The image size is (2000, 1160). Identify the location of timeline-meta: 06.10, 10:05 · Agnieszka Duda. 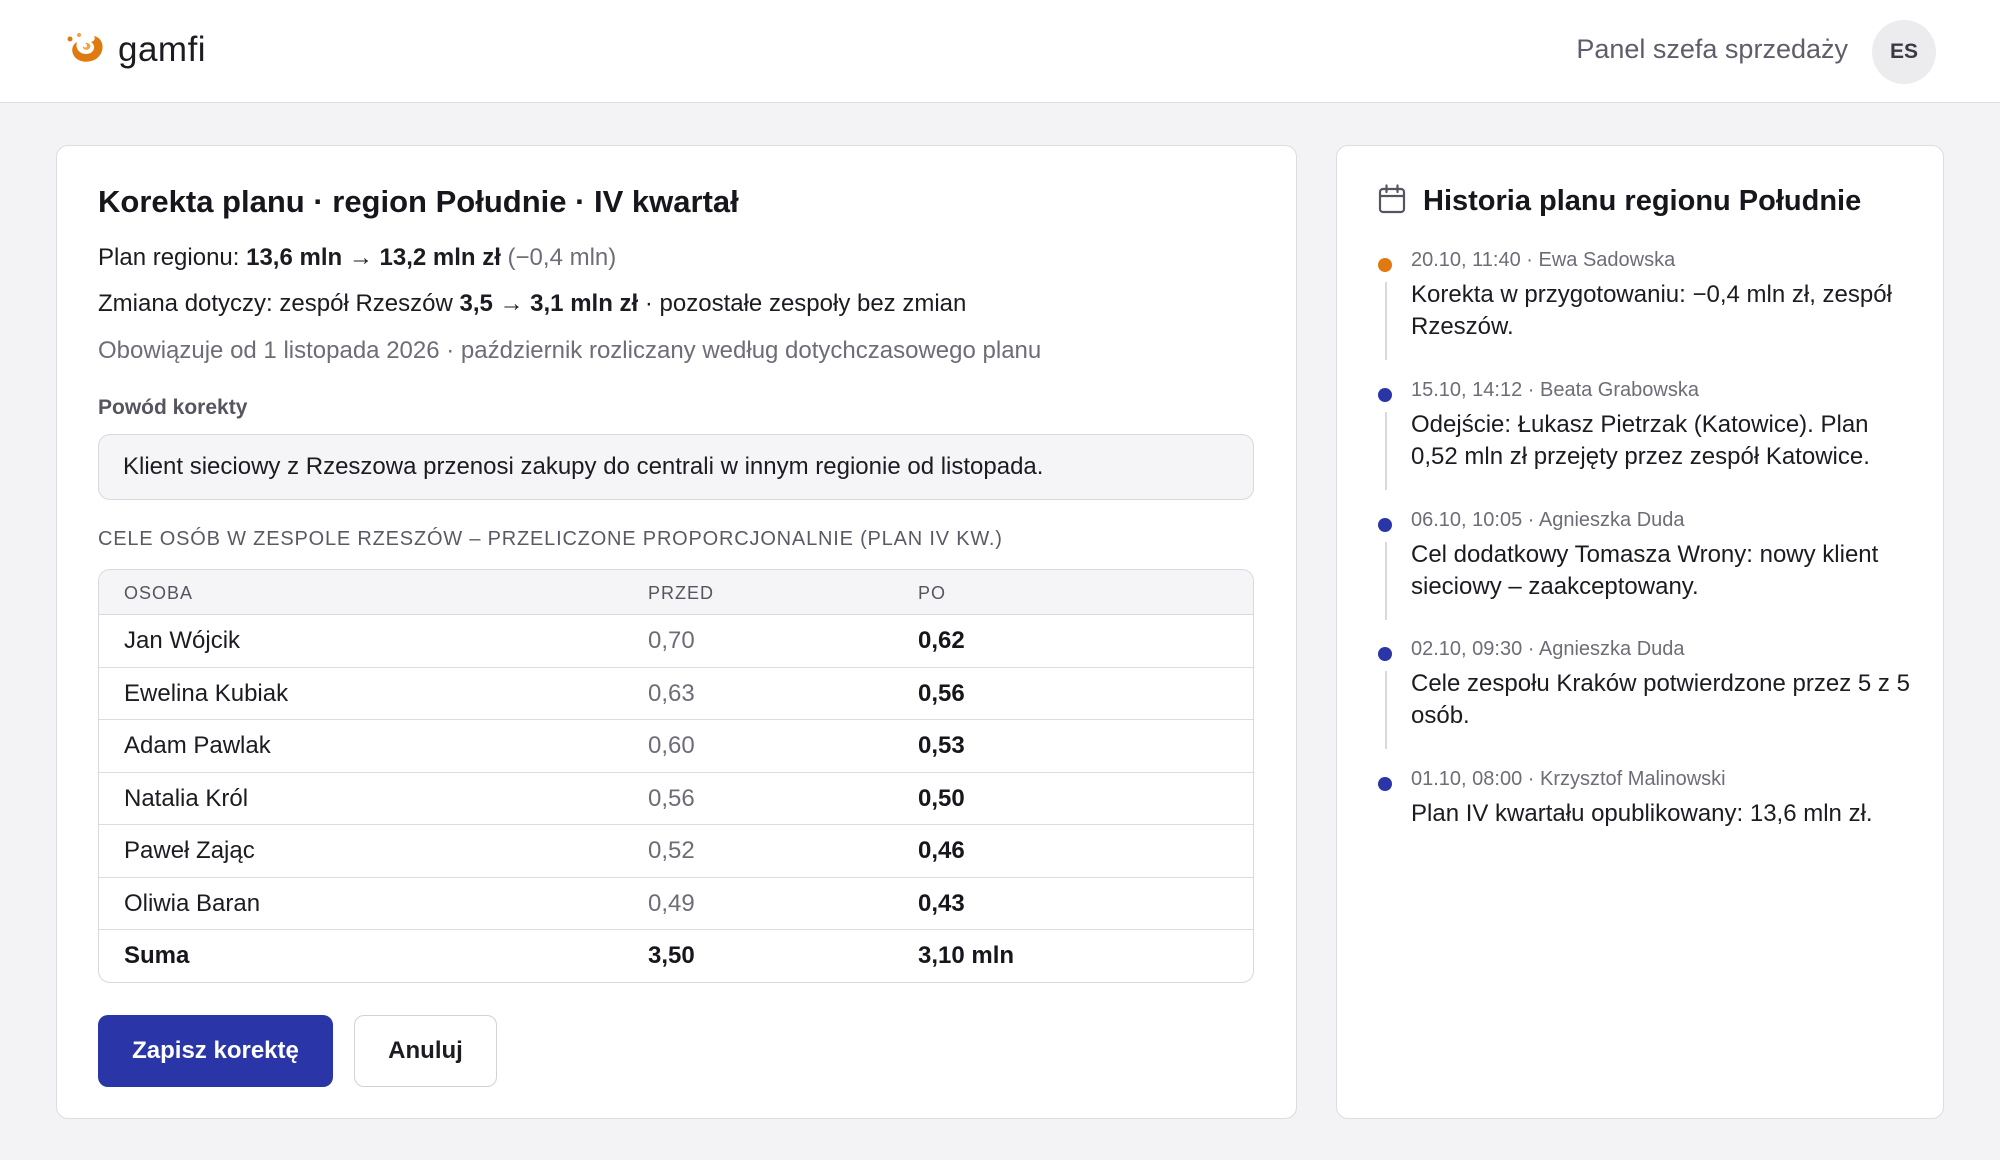
(1548, 520).